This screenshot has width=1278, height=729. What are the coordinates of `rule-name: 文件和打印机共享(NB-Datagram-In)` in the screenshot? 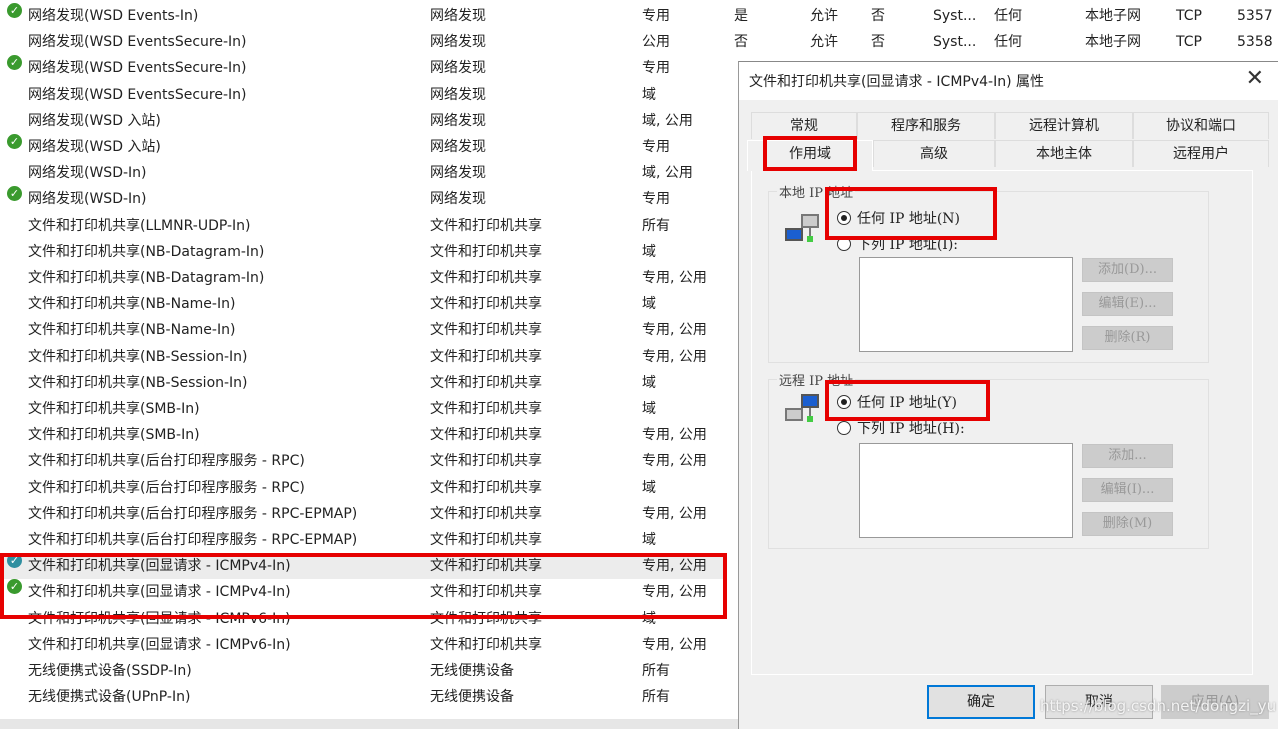 It's located at (146, 278).